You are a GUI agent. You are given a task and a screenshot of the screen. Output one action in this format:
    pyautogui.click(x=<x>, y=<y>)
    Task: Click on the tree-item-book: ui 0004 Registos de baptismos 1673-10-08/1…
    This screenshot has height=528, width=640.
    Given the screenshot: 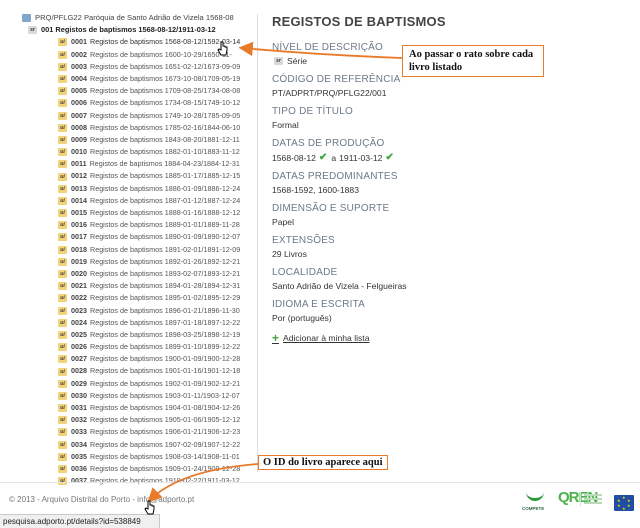 What is the action you would take?
    pyautogui.click(x=154, y=79)
    